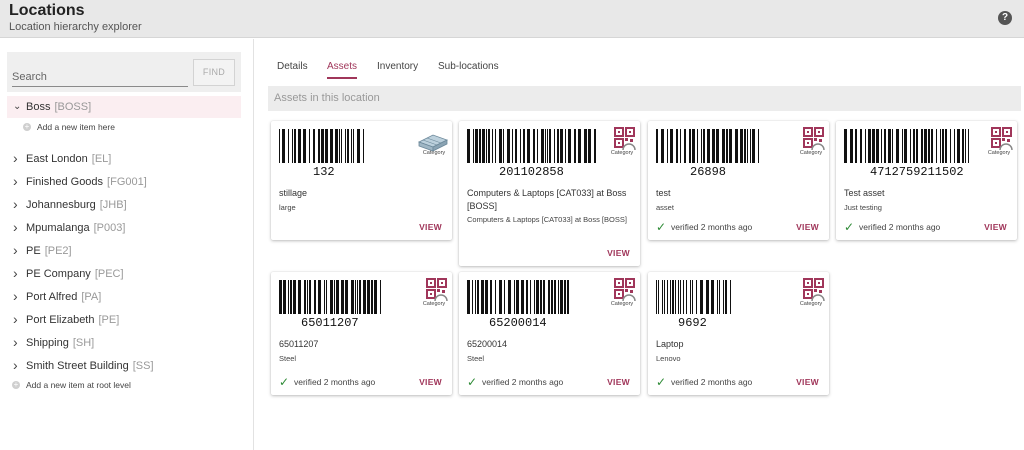  I want to click on tab-inventory: Inventory, so click(397, 67).